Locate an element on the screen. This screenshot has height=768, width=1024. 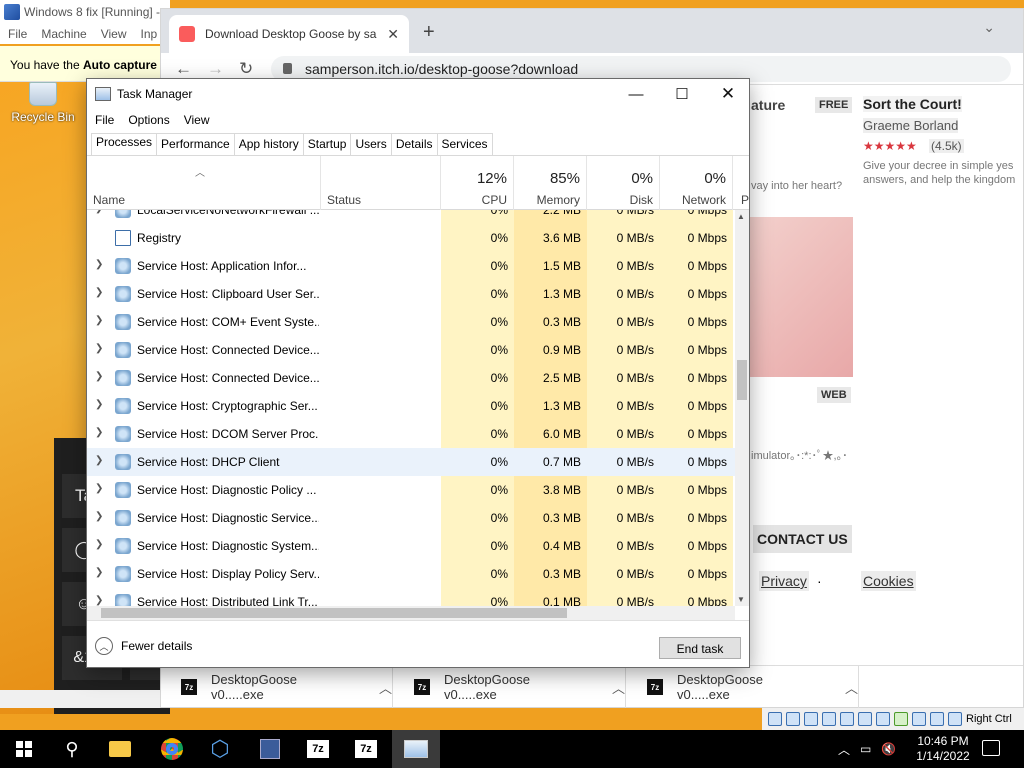
vm-horizontal-scrollbar is located at coordinates (85, 699).